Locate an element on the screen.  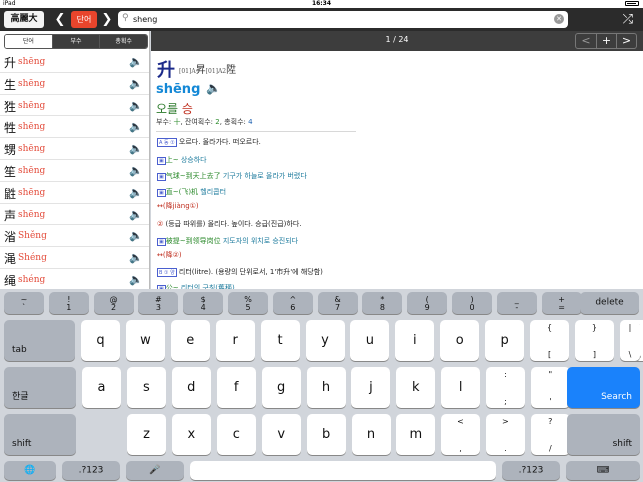
space-bar is located at coordinates (343, 470).